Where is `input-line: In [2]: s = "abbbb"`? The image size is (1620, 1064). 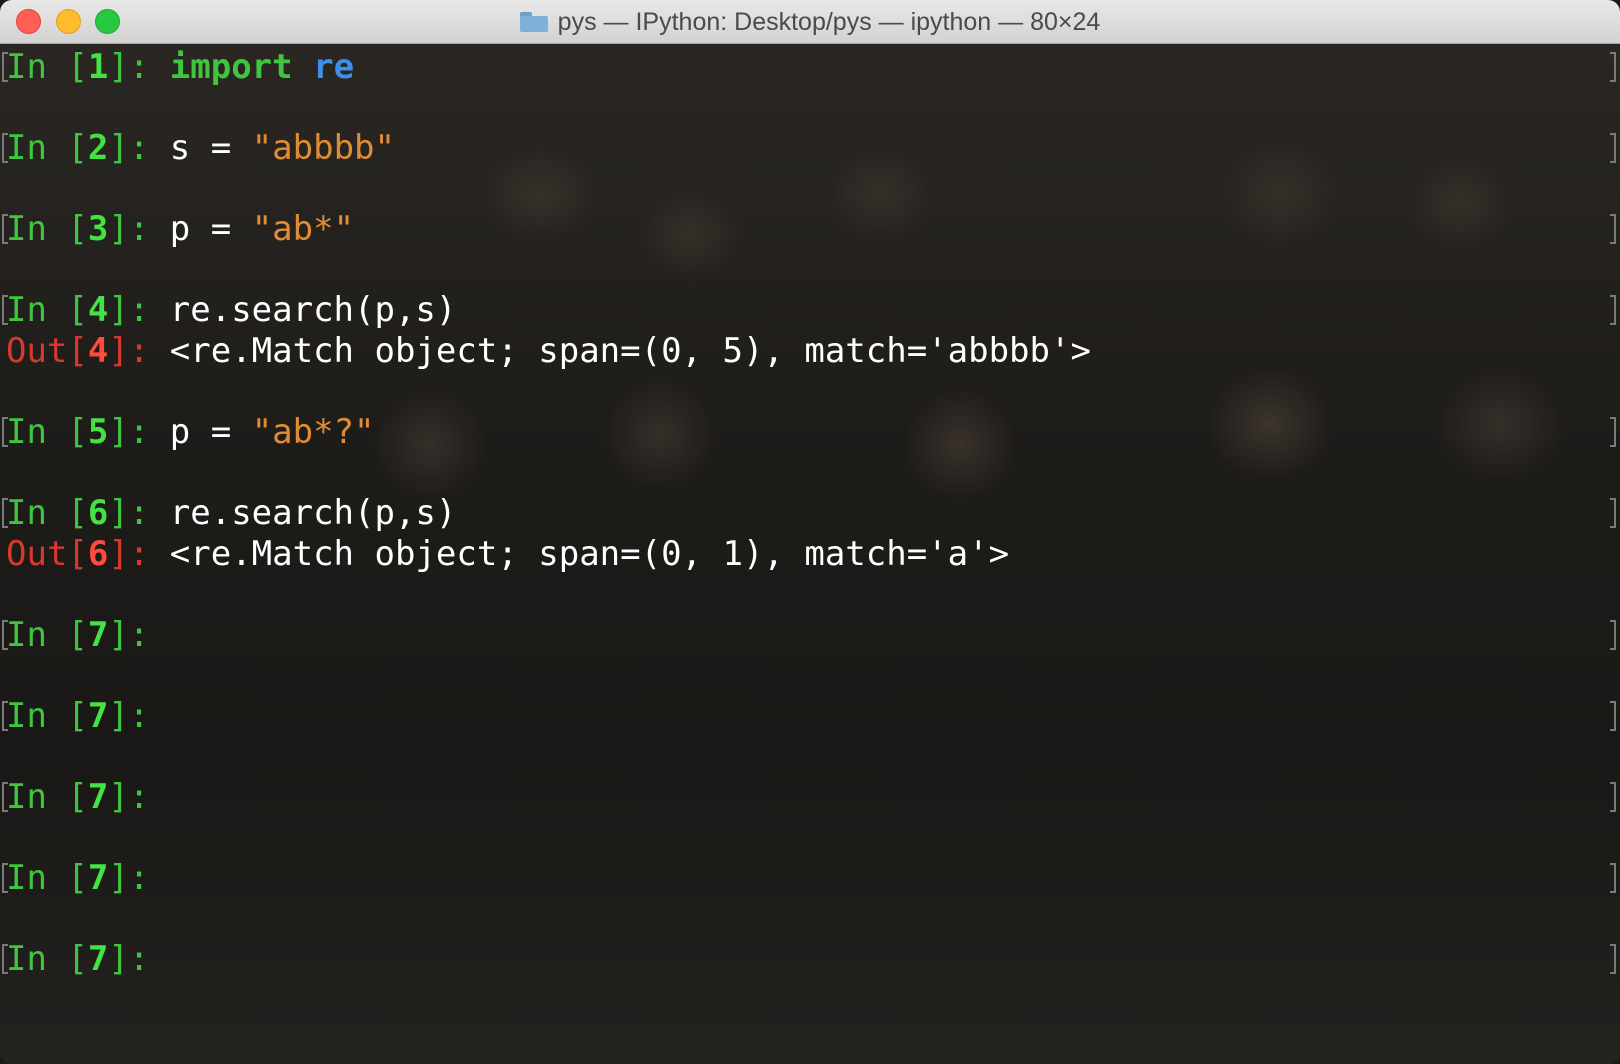
input-line: In [2]: s = "abbbb" is located at coordinates (200, 148).